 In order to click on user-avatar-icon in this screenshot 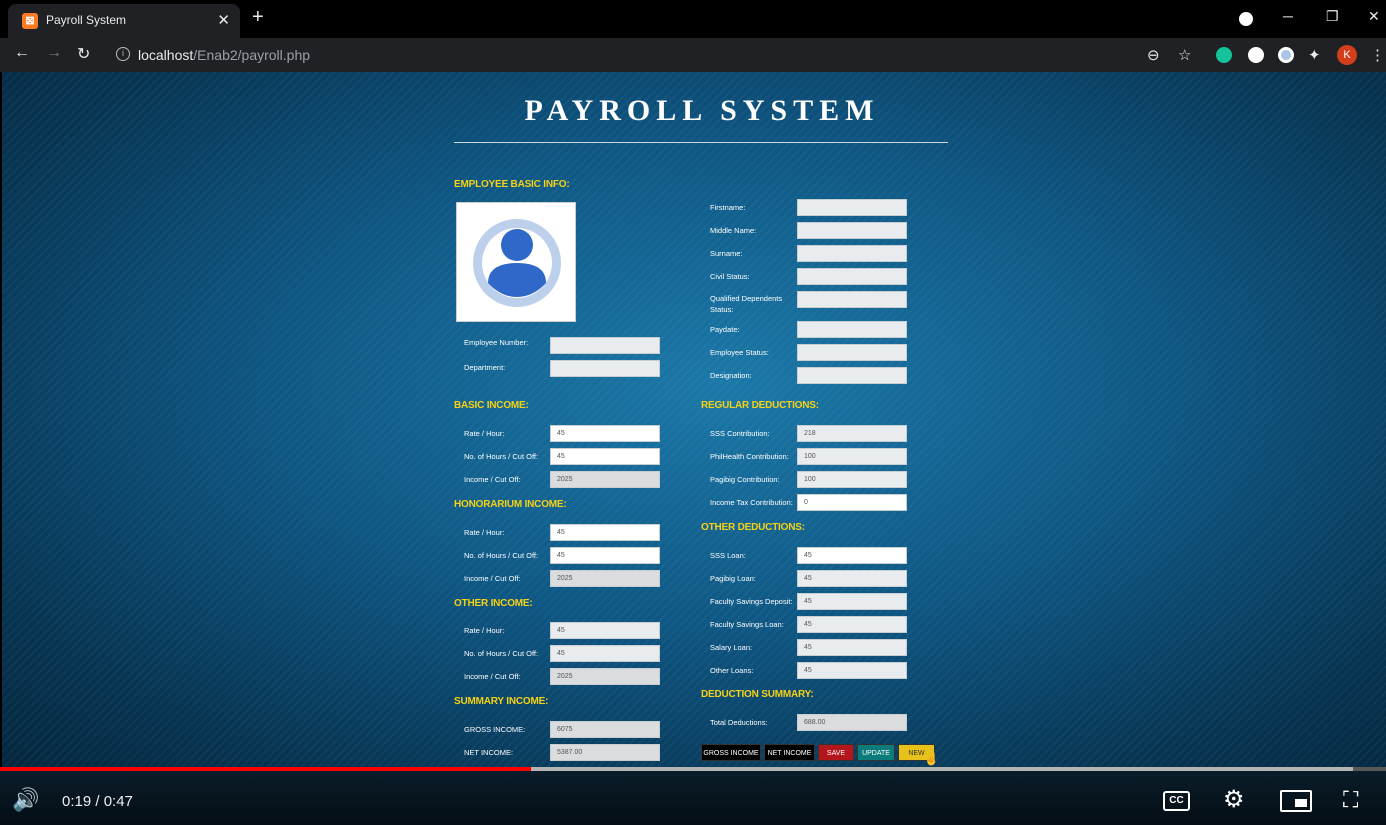, I will do `click(517, 263)`.